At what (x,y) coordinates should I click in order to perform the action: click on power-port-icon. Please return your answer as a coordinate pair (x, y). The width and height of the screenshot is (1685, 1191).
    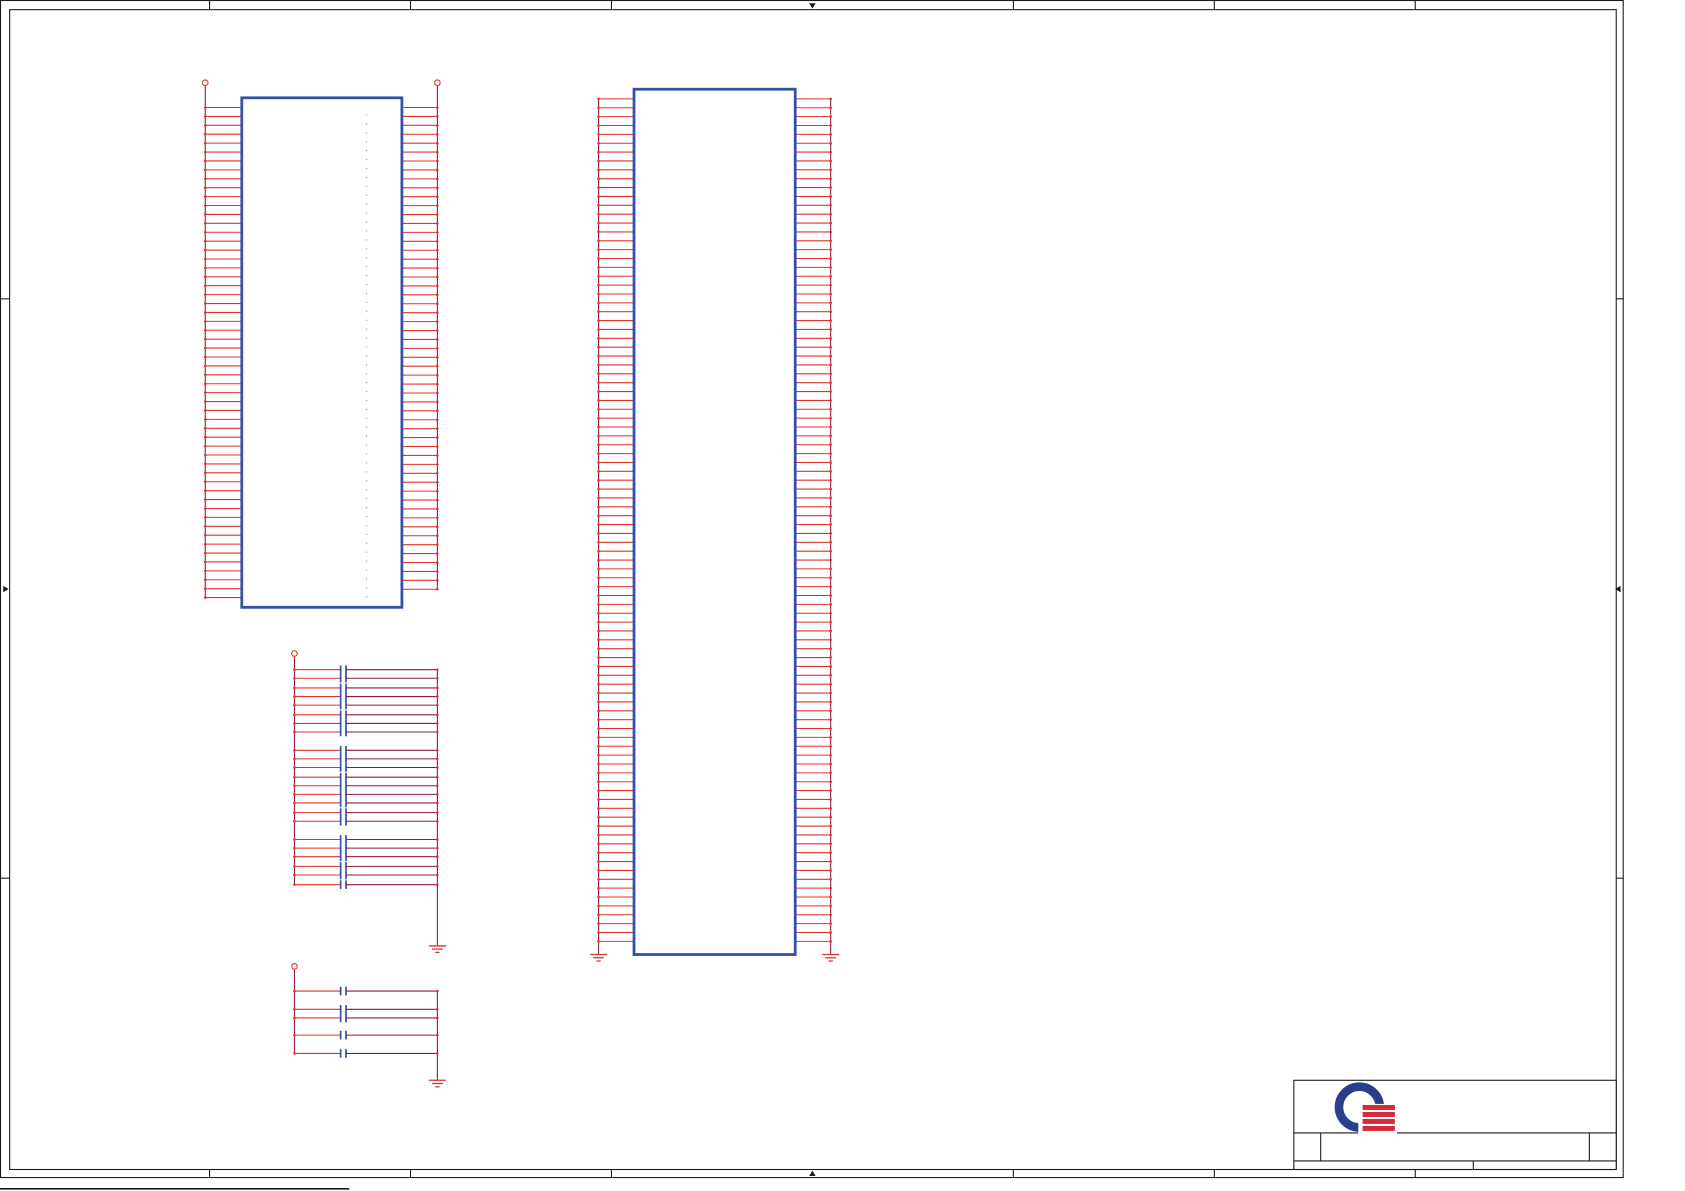
    Looking at the image, I should click on (205, 83).